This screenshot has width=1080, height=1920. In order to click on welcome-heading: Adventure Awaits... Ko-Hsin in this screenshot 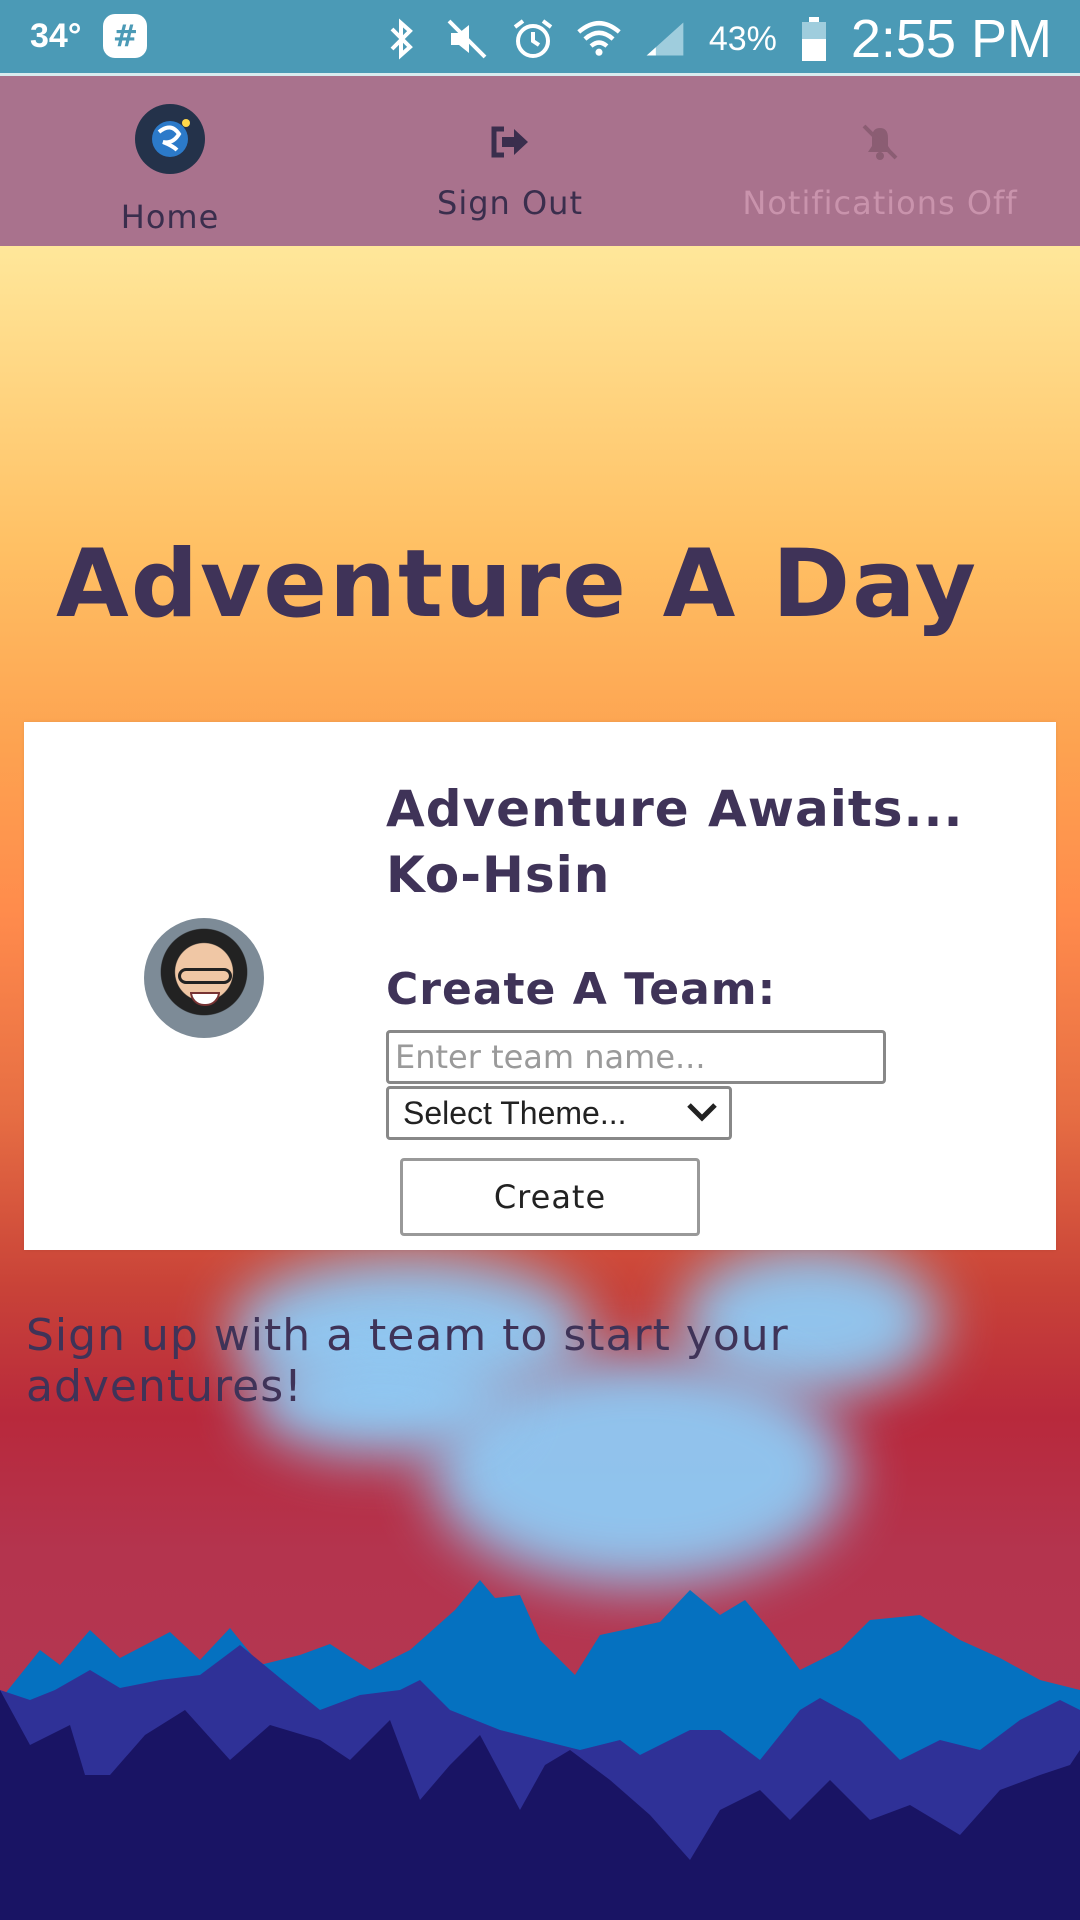, I will do `click(675, 842)`.